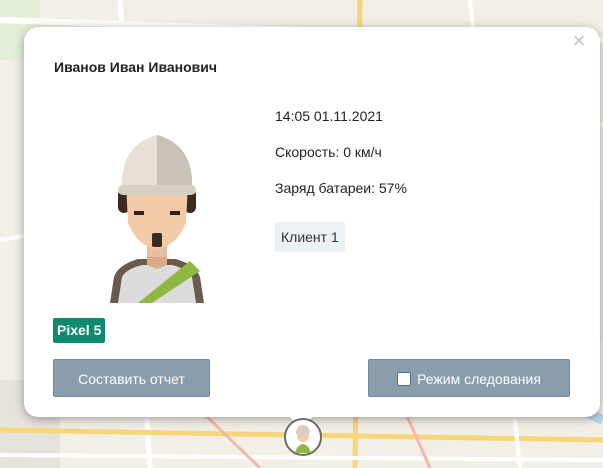 This screenshot has width=603, height=468. I want to click on user-avatar, so click(157, 219).